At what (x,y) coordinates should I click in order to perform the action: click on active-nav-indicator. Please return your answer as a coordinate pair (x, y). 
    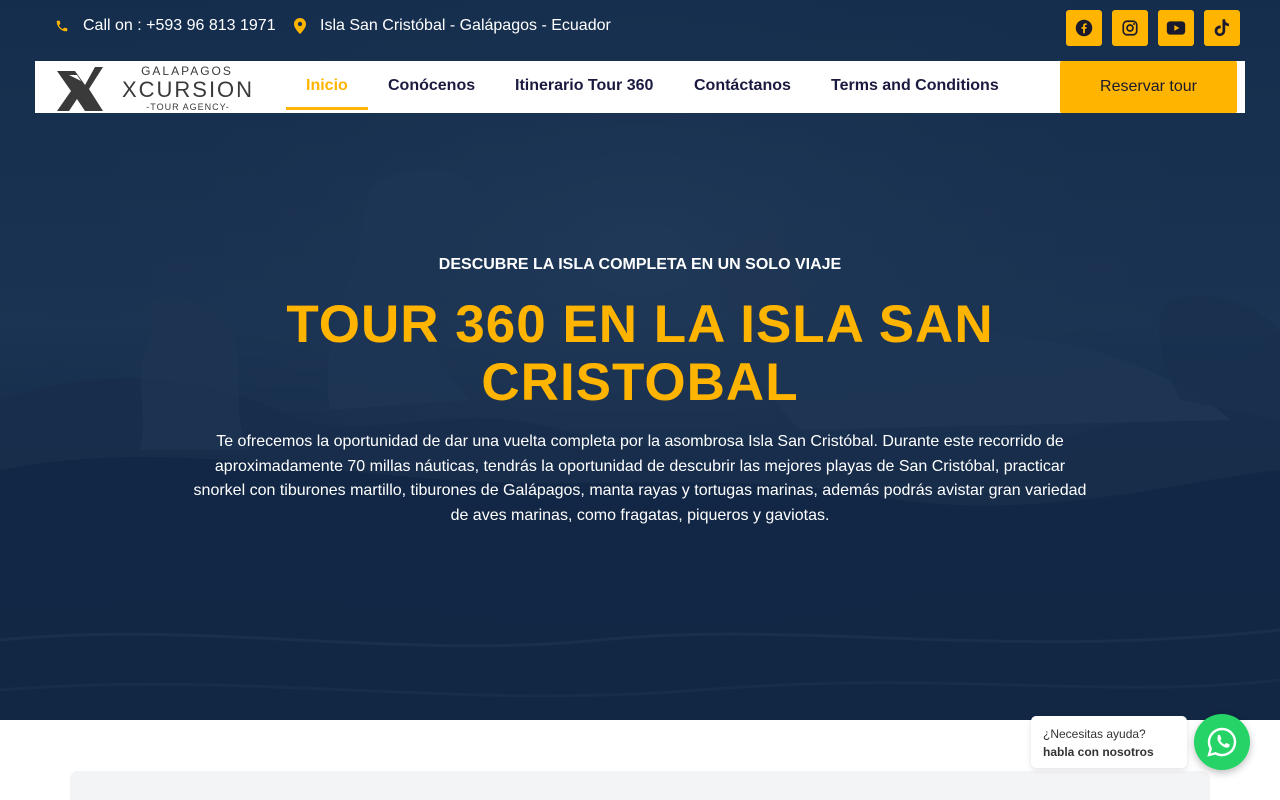
    Looking at the image, I should click on (327, 108).